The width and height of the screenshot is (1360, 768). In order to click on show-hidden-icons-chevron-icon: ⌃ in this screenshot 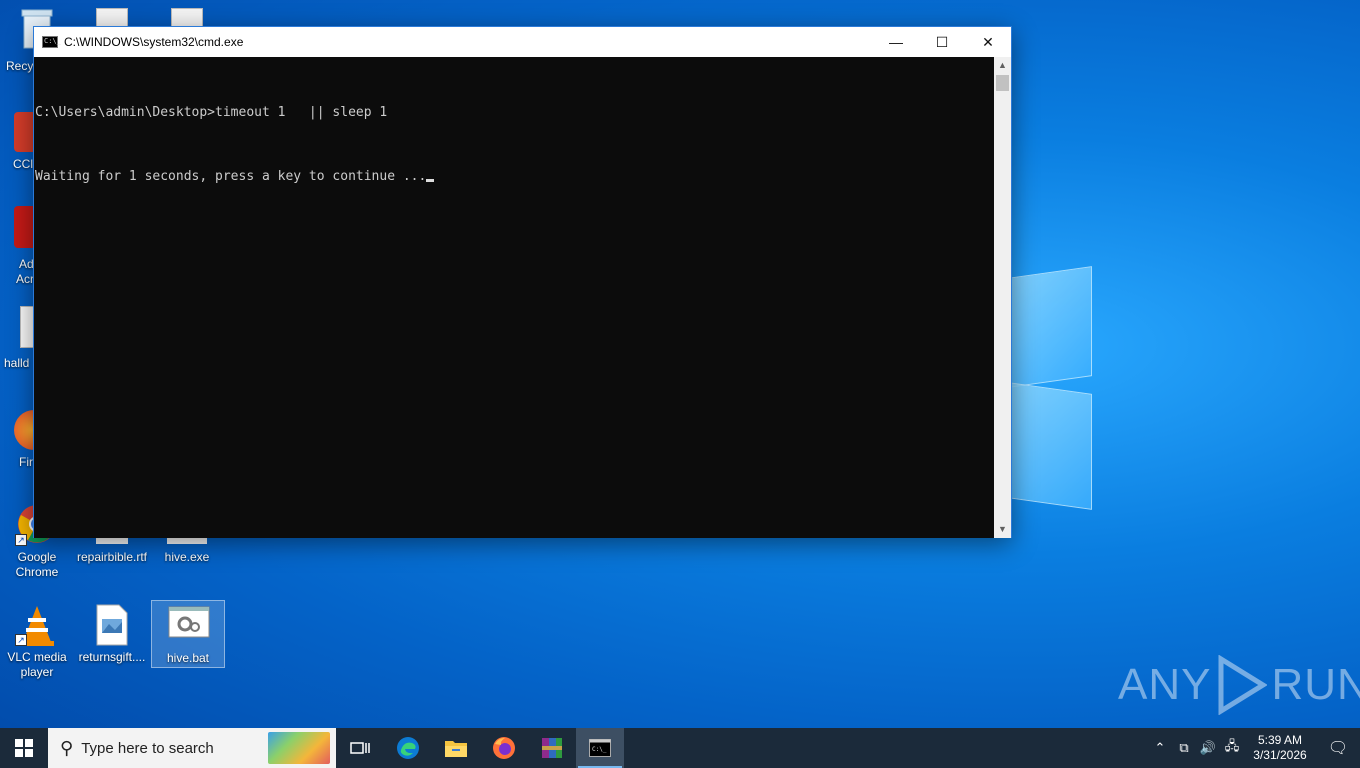, I will do `click(1160, 748)`.